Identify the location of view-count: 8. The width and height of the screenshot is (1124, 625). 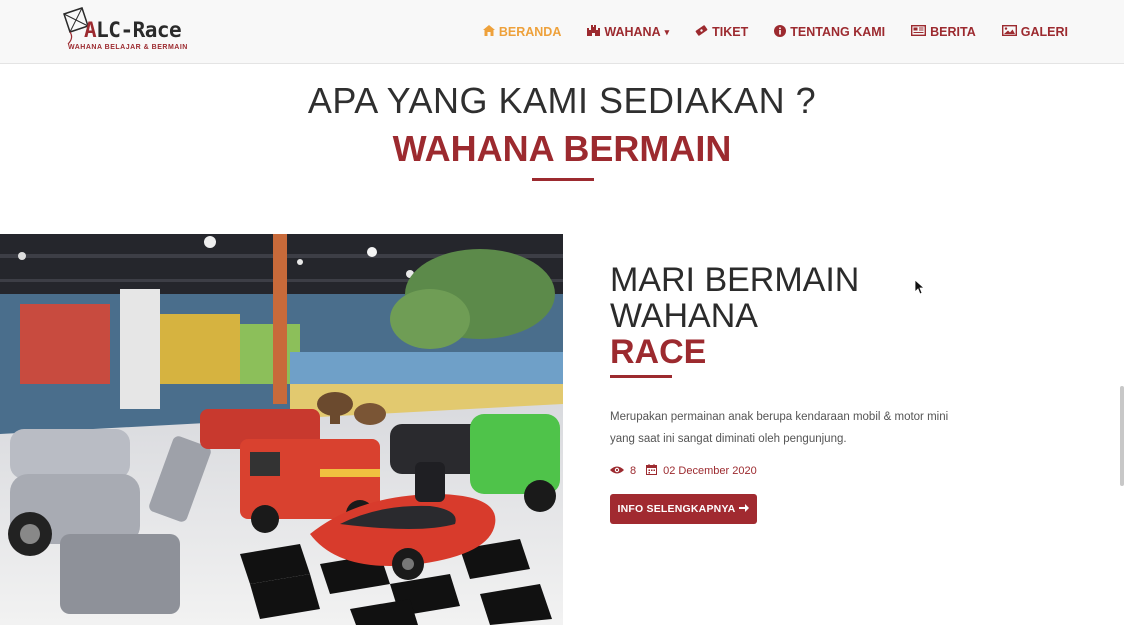
(633, 471).